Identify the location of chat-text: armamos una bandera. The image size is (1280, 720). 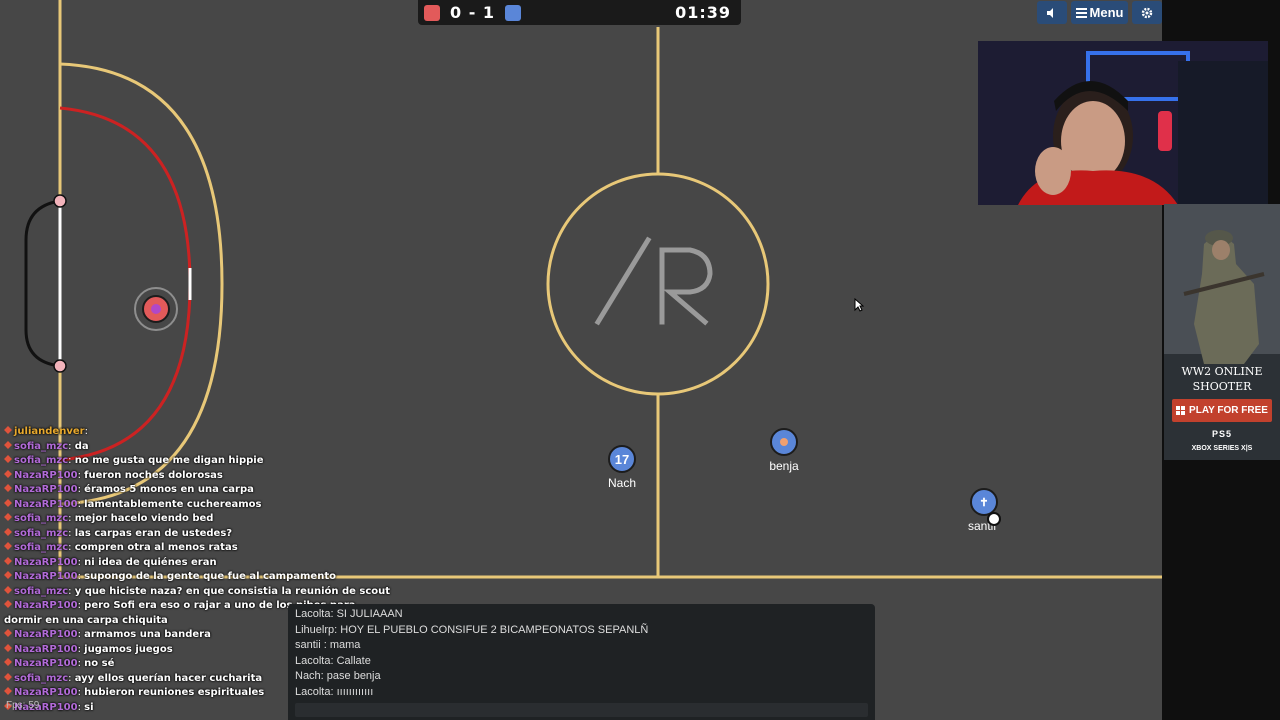
(147, 634).